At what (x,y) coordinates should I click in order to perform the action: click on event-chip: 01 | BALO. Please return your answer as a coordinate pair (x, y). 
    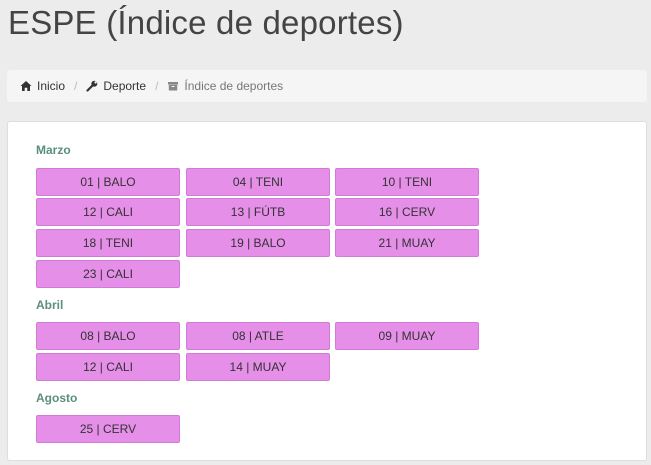
    Looking at the image, I should click on (108, 182).